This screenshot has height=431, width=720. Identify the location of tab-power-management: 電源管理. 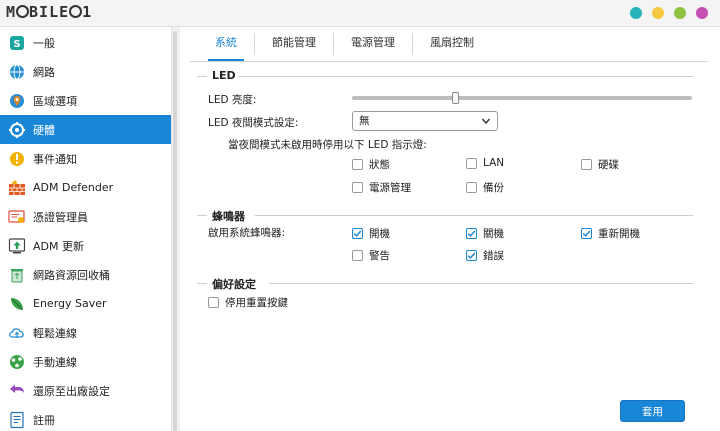
(373, 44).